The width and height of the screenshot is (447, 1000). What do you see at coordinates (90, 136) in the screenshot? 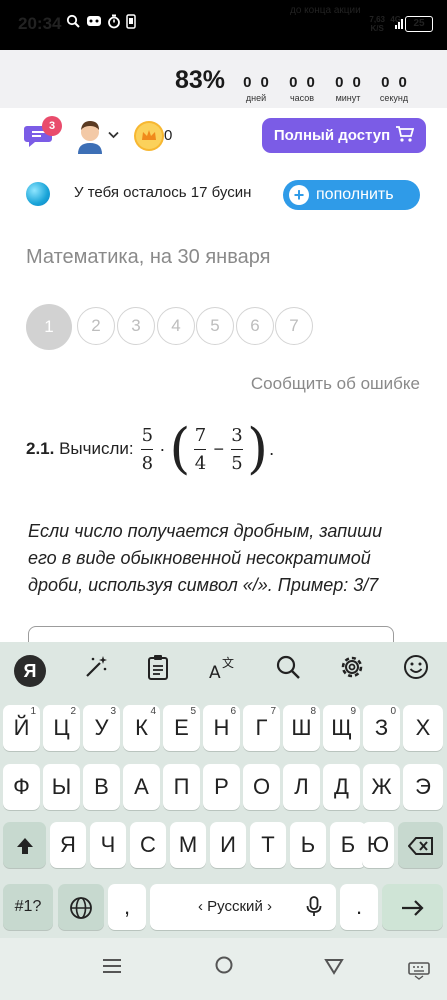
I see `avatar` at bounding box center [90, 136].